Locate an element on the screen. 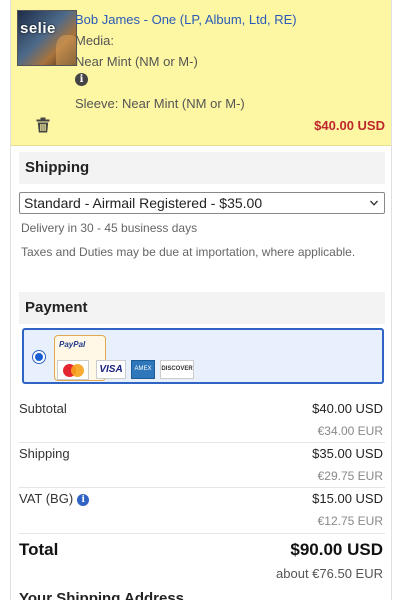 This screenshot has width=402, height=600. shipping-address-heading: Your Shipping Address is located at coordinates (102, 595).